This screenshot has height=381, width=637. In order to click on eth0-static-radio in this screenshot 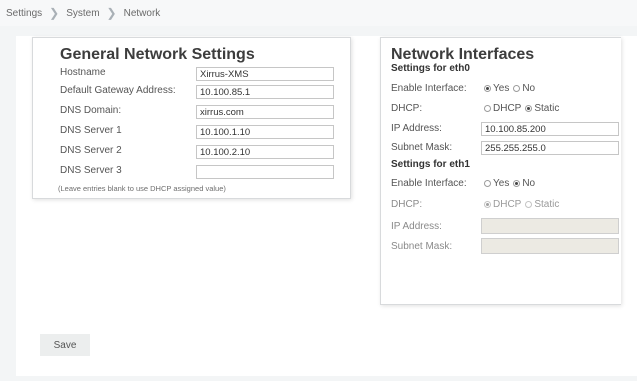, I will do `click(529, 108)`.